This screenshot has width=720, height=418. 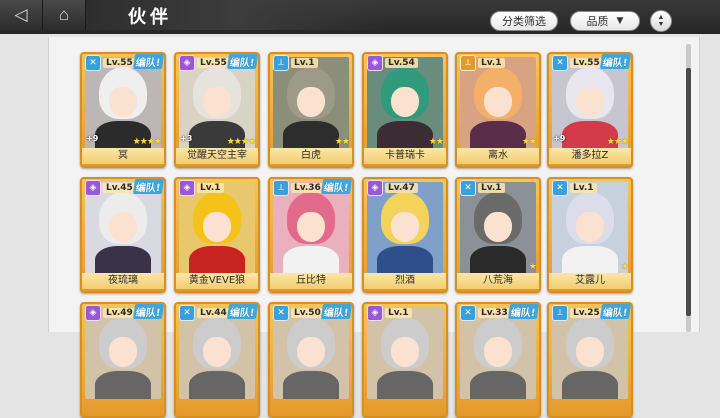 What do you see at coordinates (213, 312) in the screenshot?
I see `hero-level: Lv.44` at bounding box center [213, 312].